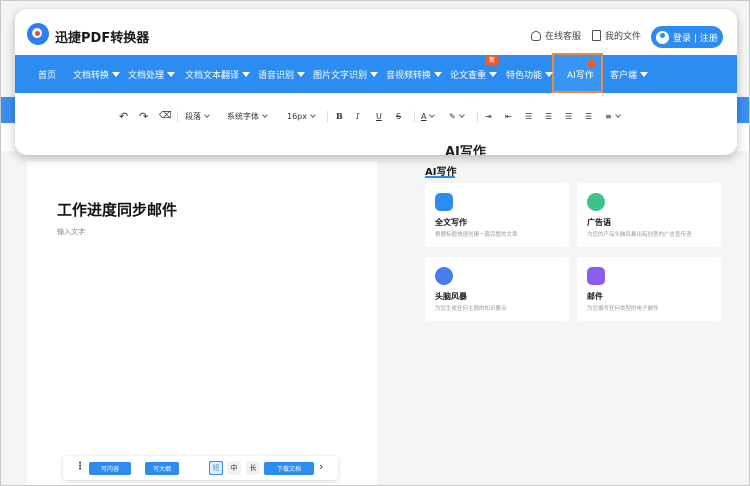 Image resolution: width=750 pixels, height=486 pixels. I want to click on bold-button: B, so click(339, 116).